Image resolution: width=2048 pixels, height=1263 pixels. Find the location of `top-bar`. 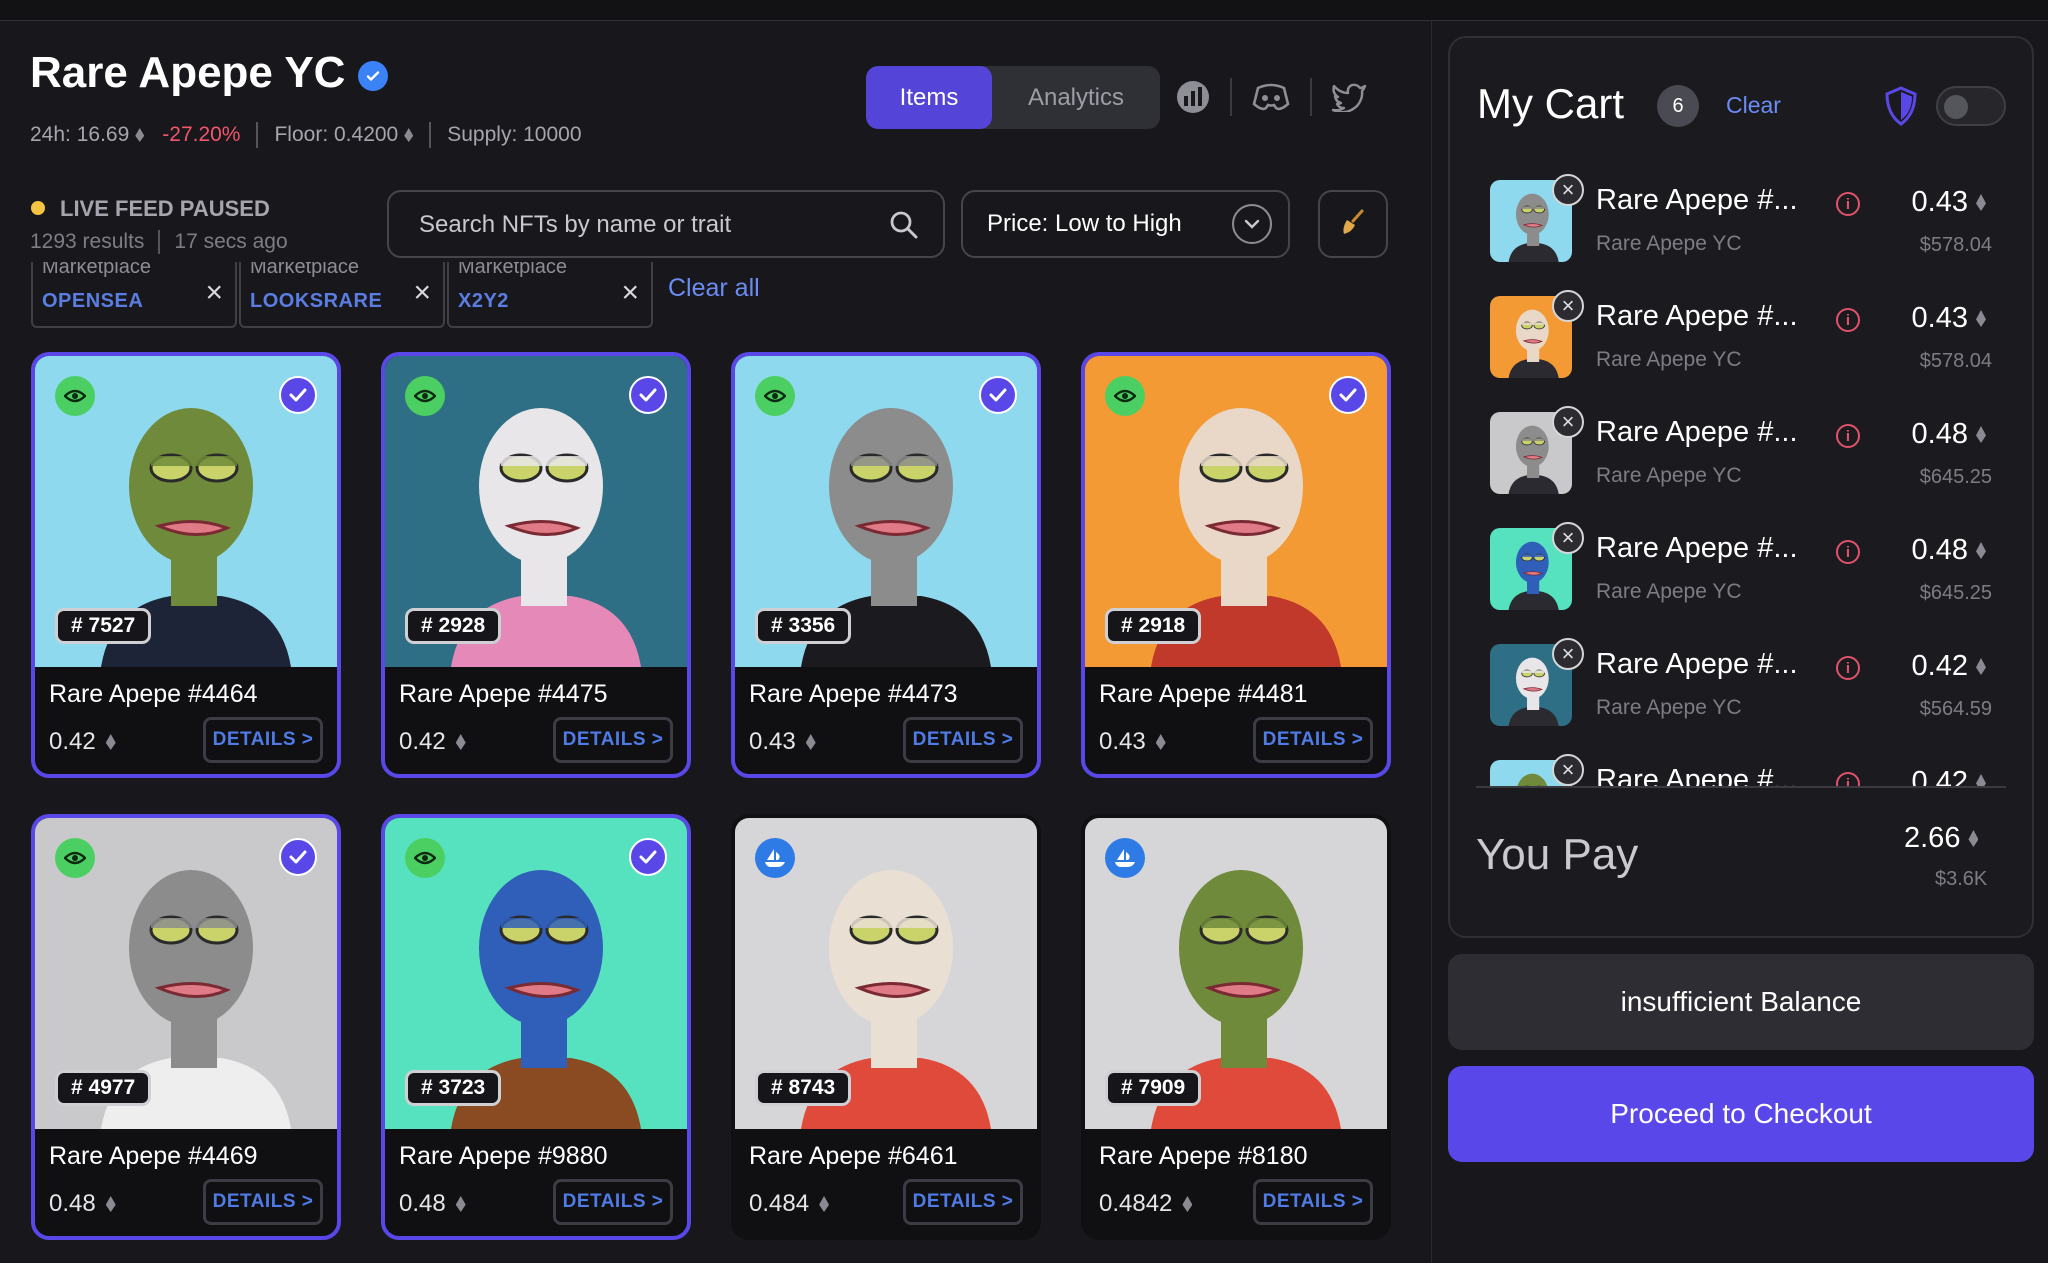

top-bar is located at coordinates (1024, 10).